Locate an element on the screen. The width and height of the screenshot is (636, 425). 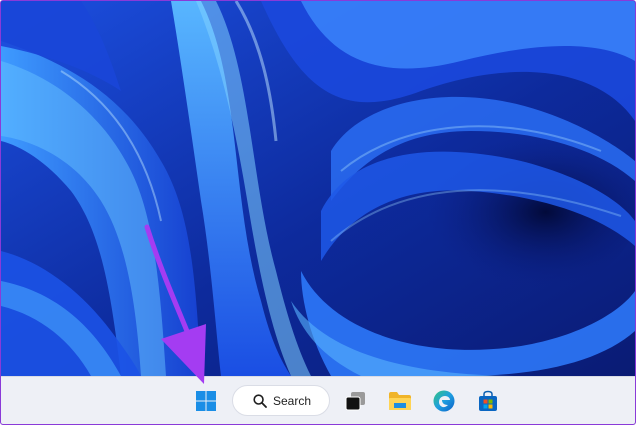
task-view-icon is located at coordinates (355, 401).